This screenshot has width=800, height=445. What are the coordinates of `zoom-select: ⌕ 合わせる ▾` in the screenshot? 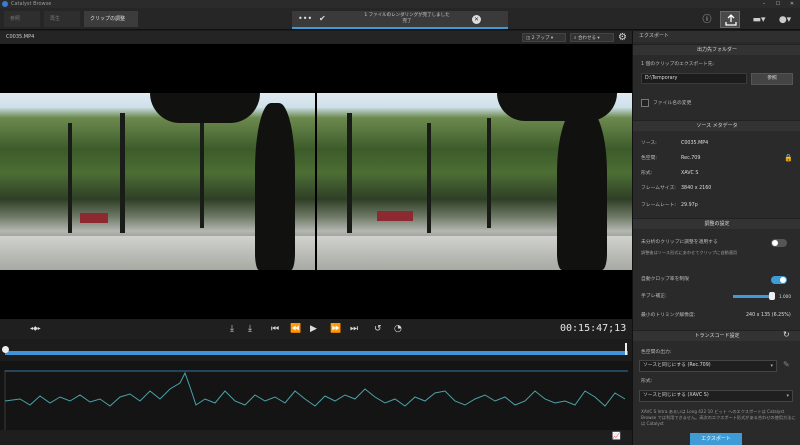 It's located at (592, 37).